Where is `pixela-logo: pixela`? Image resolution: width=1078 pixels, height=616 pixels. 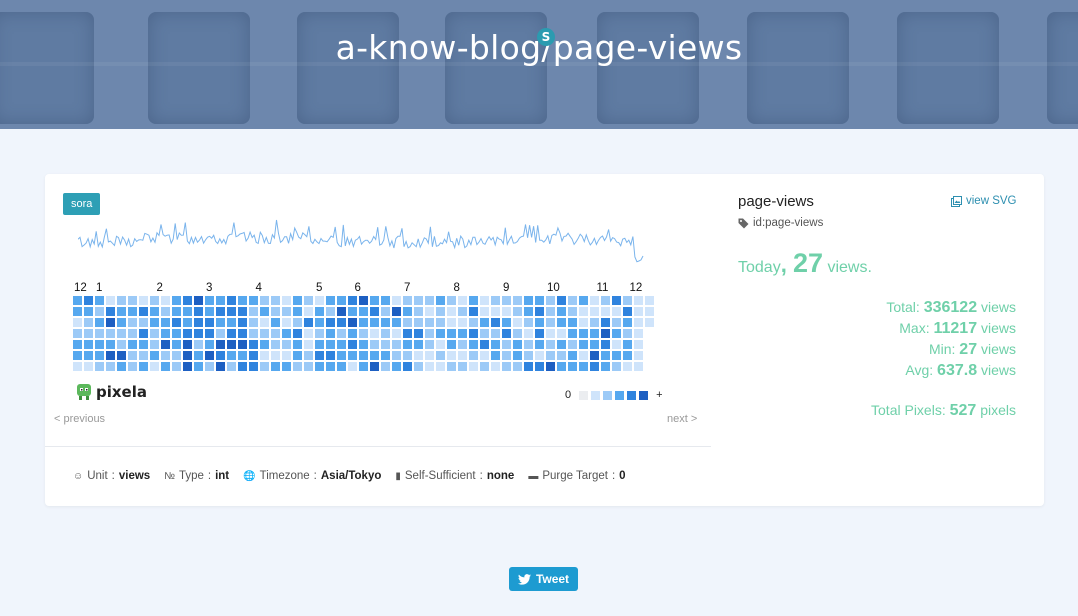 pixela-logo: pixela is located at coordinates (111, 392).